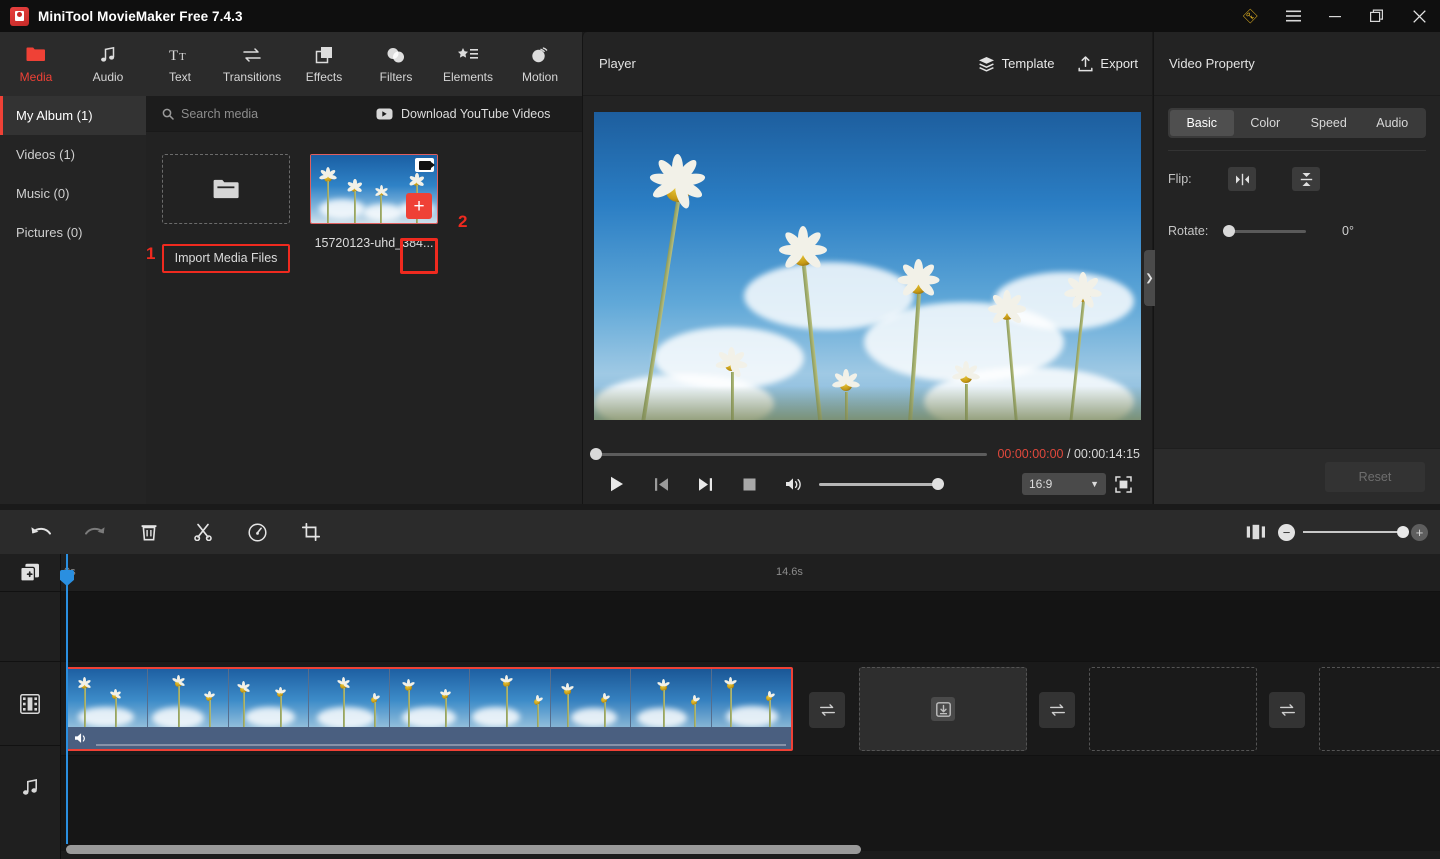 This screenshot has height=859, width=1440. I want to click on property-header: Video Property, so click(1297, 64).